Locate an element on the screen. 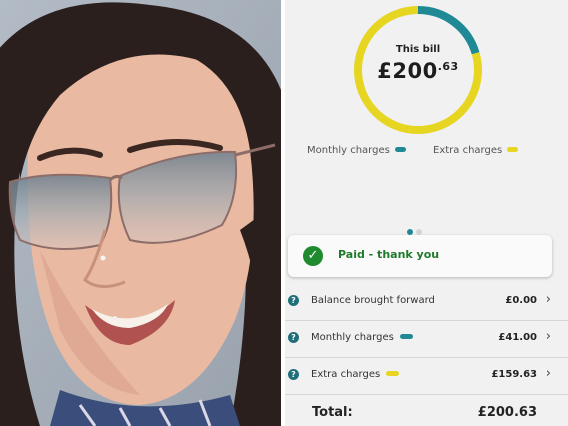  bill-row-label: Monthly charges is located at coordinates (362, 337).